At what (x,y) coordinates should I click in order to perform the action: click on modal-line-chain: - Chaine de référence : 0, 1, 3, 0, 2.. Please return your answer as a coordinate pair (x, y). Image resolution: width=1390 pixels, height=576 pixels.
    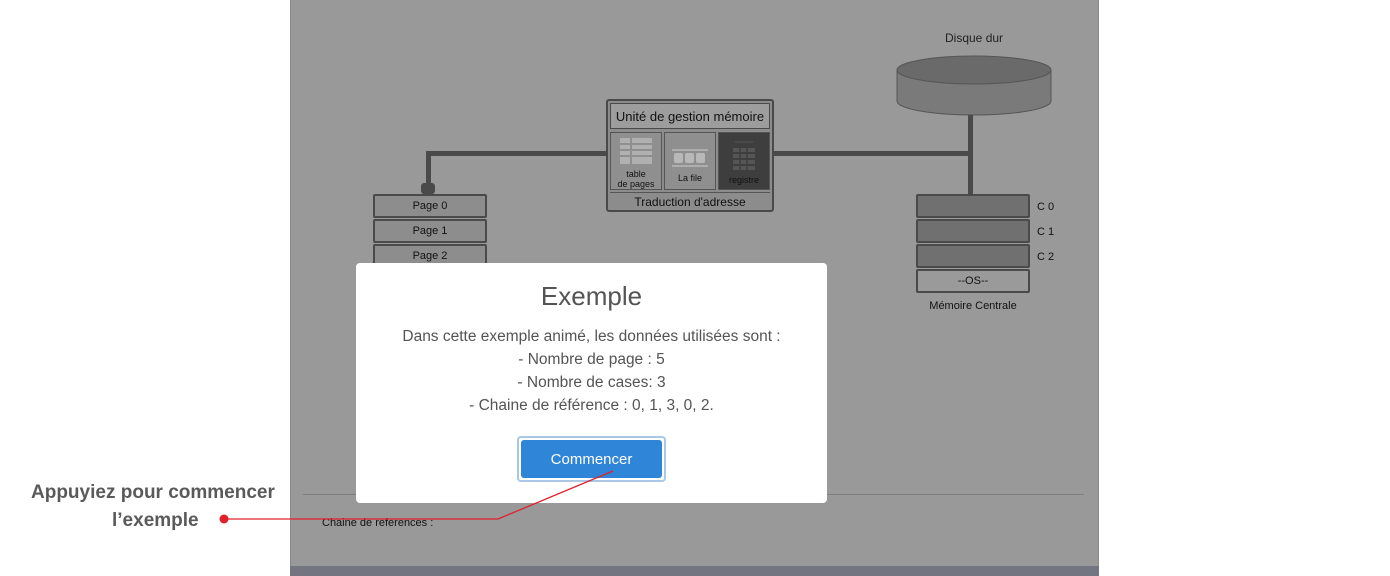
    Looking at the image, I should click on (591, 405).